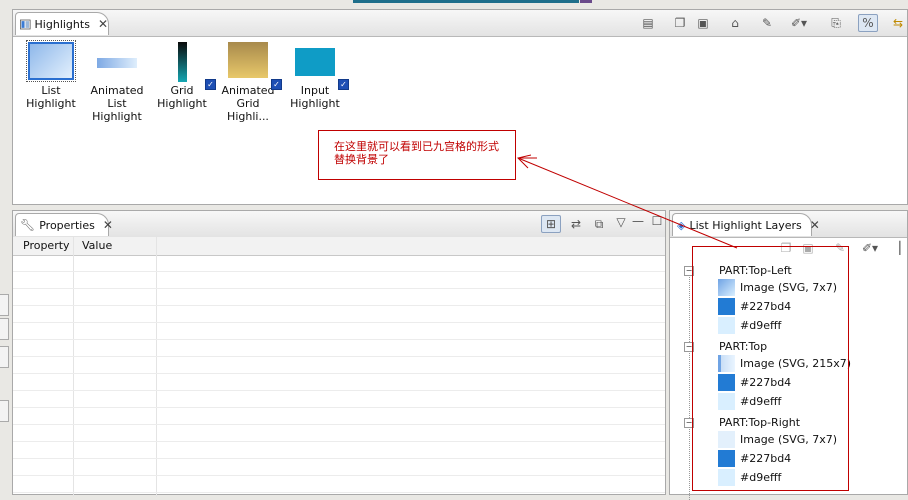 This screenshot has height=500, width=908. I want to click on annotation-arrow-line, so click(627, 203).